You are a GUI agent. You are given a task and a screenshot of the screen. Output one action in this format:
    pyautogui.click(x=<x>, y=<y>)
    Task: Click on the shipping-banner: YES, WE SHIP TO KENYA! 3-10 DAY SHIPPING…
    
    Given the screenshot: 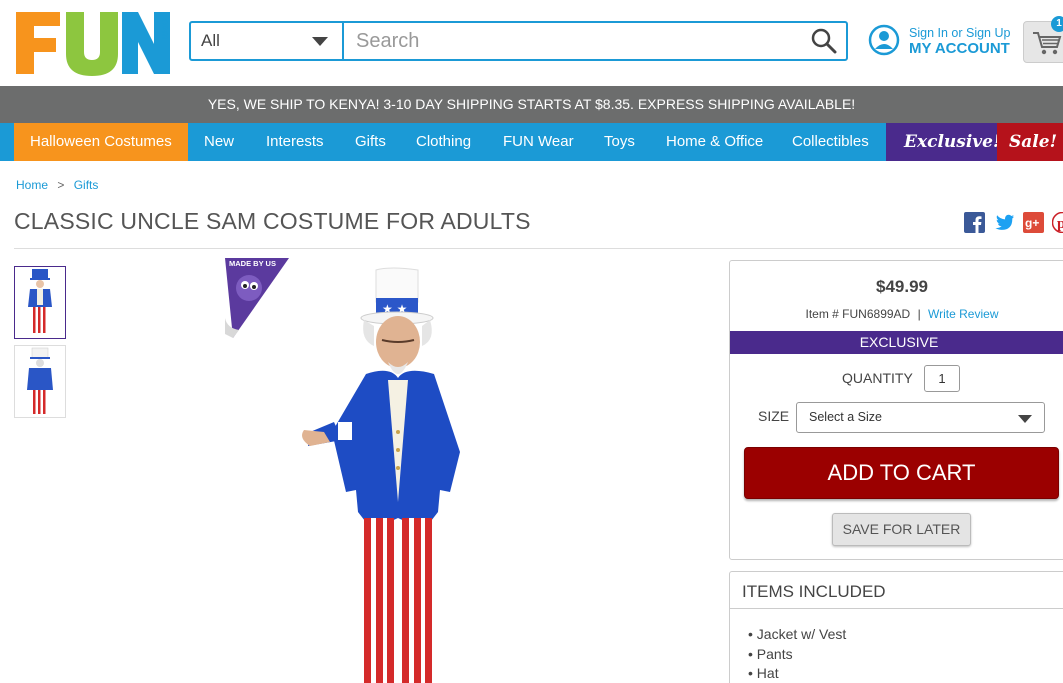 What is the action you would take?
    pyautogui.click(x=531, y=104)
    